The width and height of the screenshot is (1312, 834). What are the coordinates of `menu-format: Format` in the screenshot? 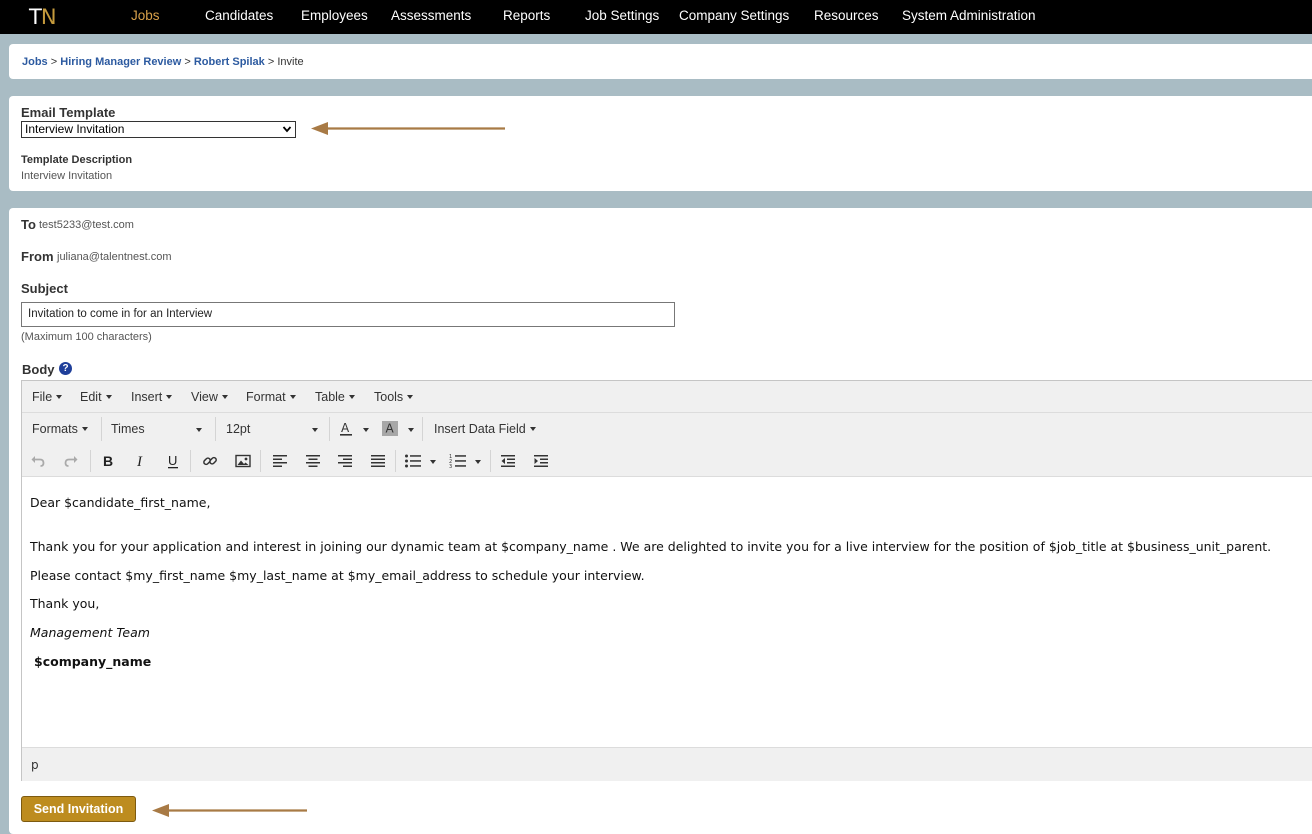 It's located at (271, 397).